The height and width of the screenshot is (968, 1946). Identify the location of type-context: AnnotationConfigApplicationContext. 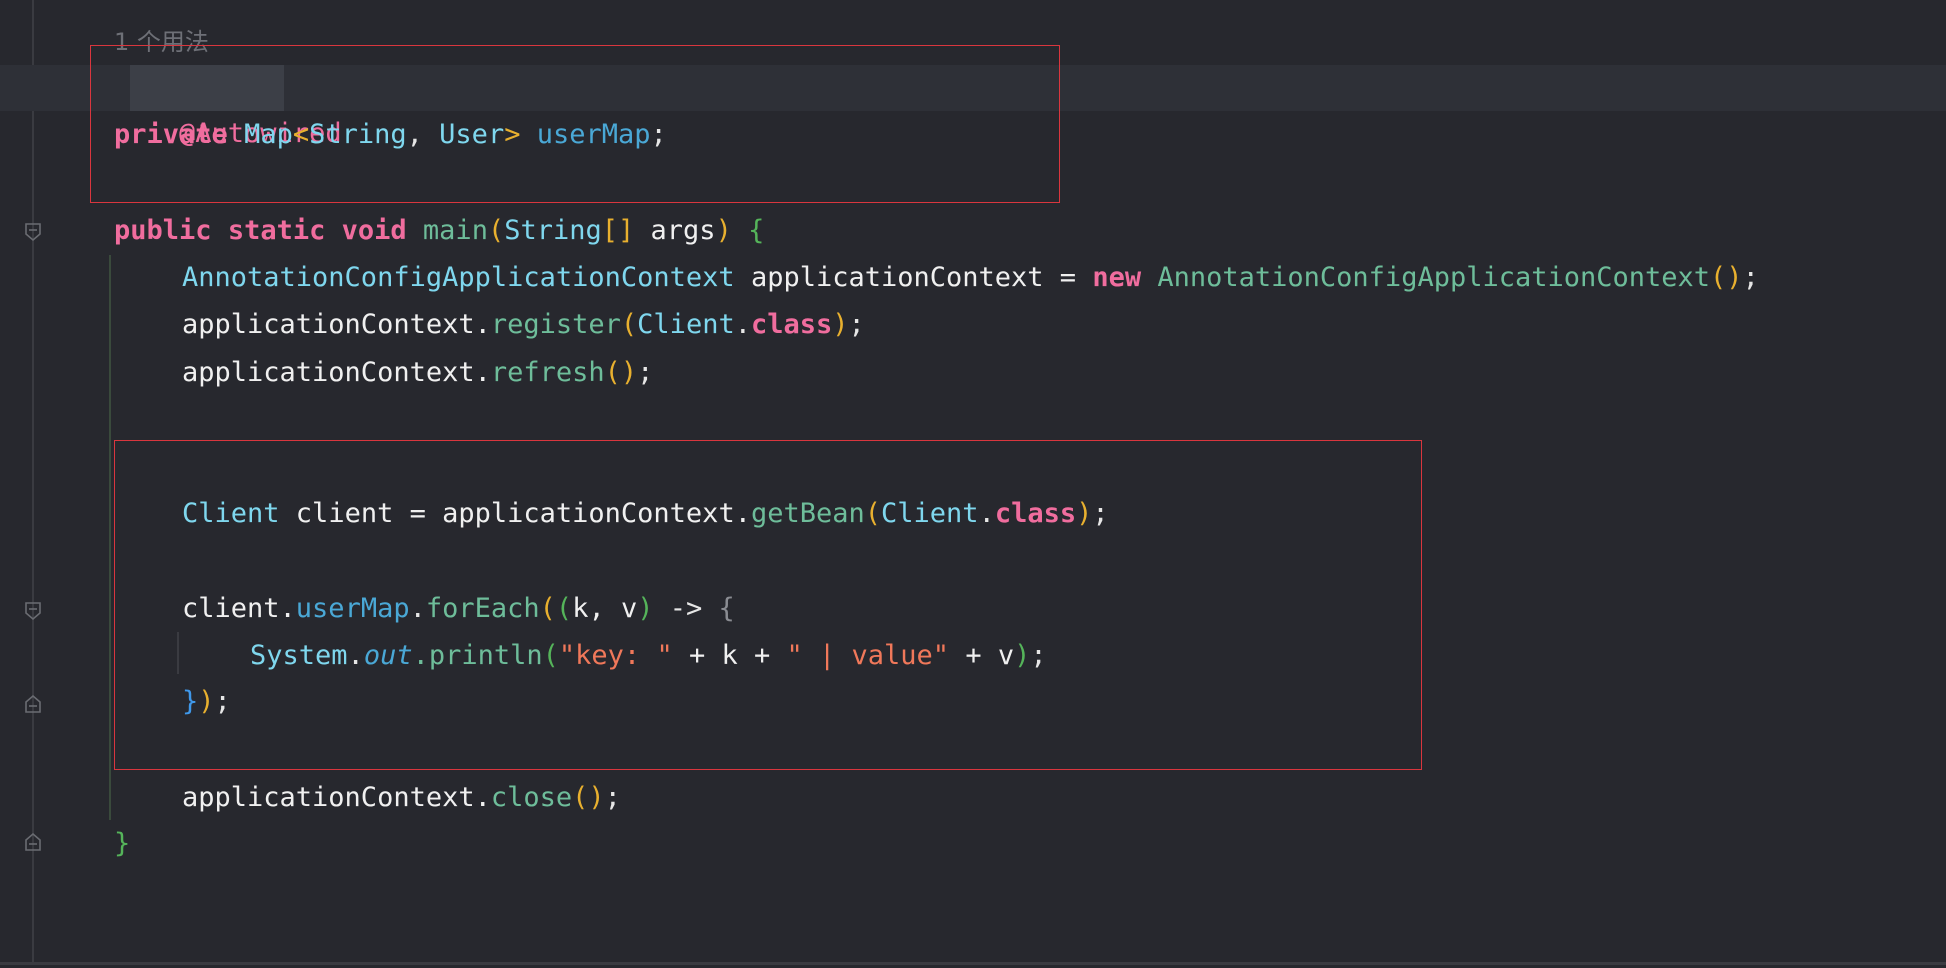
(458, 277).